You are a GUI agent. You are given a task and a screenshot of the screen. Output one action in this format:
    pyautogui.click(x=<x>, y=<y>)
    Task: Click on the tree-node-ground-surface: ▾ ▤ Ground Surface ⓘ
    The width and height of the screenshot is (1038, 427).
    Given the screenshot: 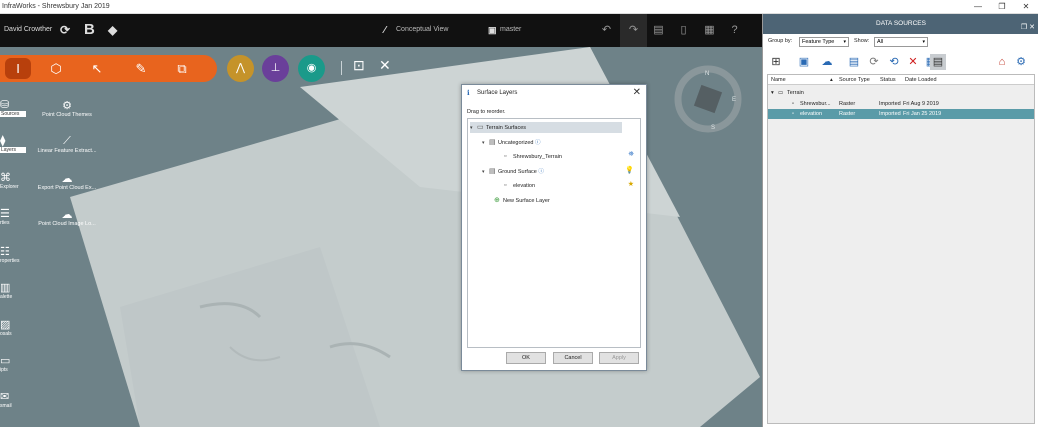 What is the action you would take?
    pyautogui.click(x=513, y=171)
    